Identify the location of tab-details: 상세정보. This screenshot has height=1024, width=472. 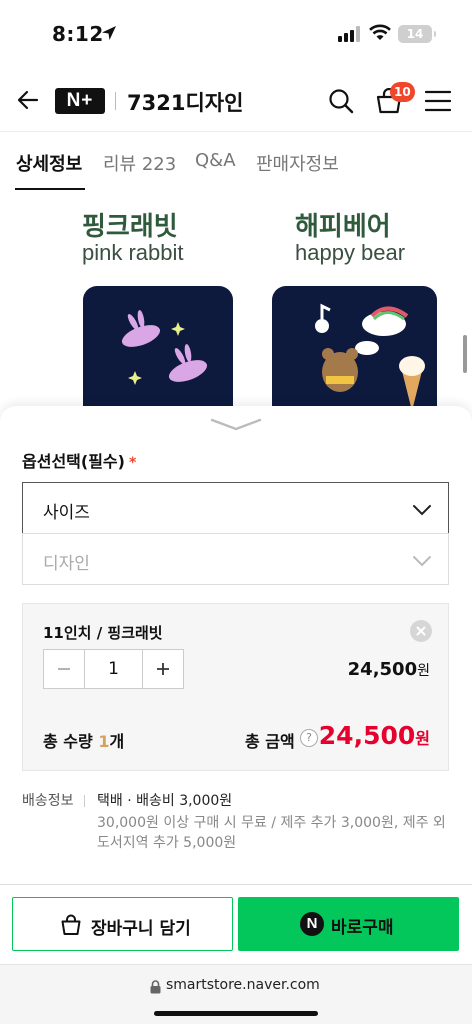
(49, 163).